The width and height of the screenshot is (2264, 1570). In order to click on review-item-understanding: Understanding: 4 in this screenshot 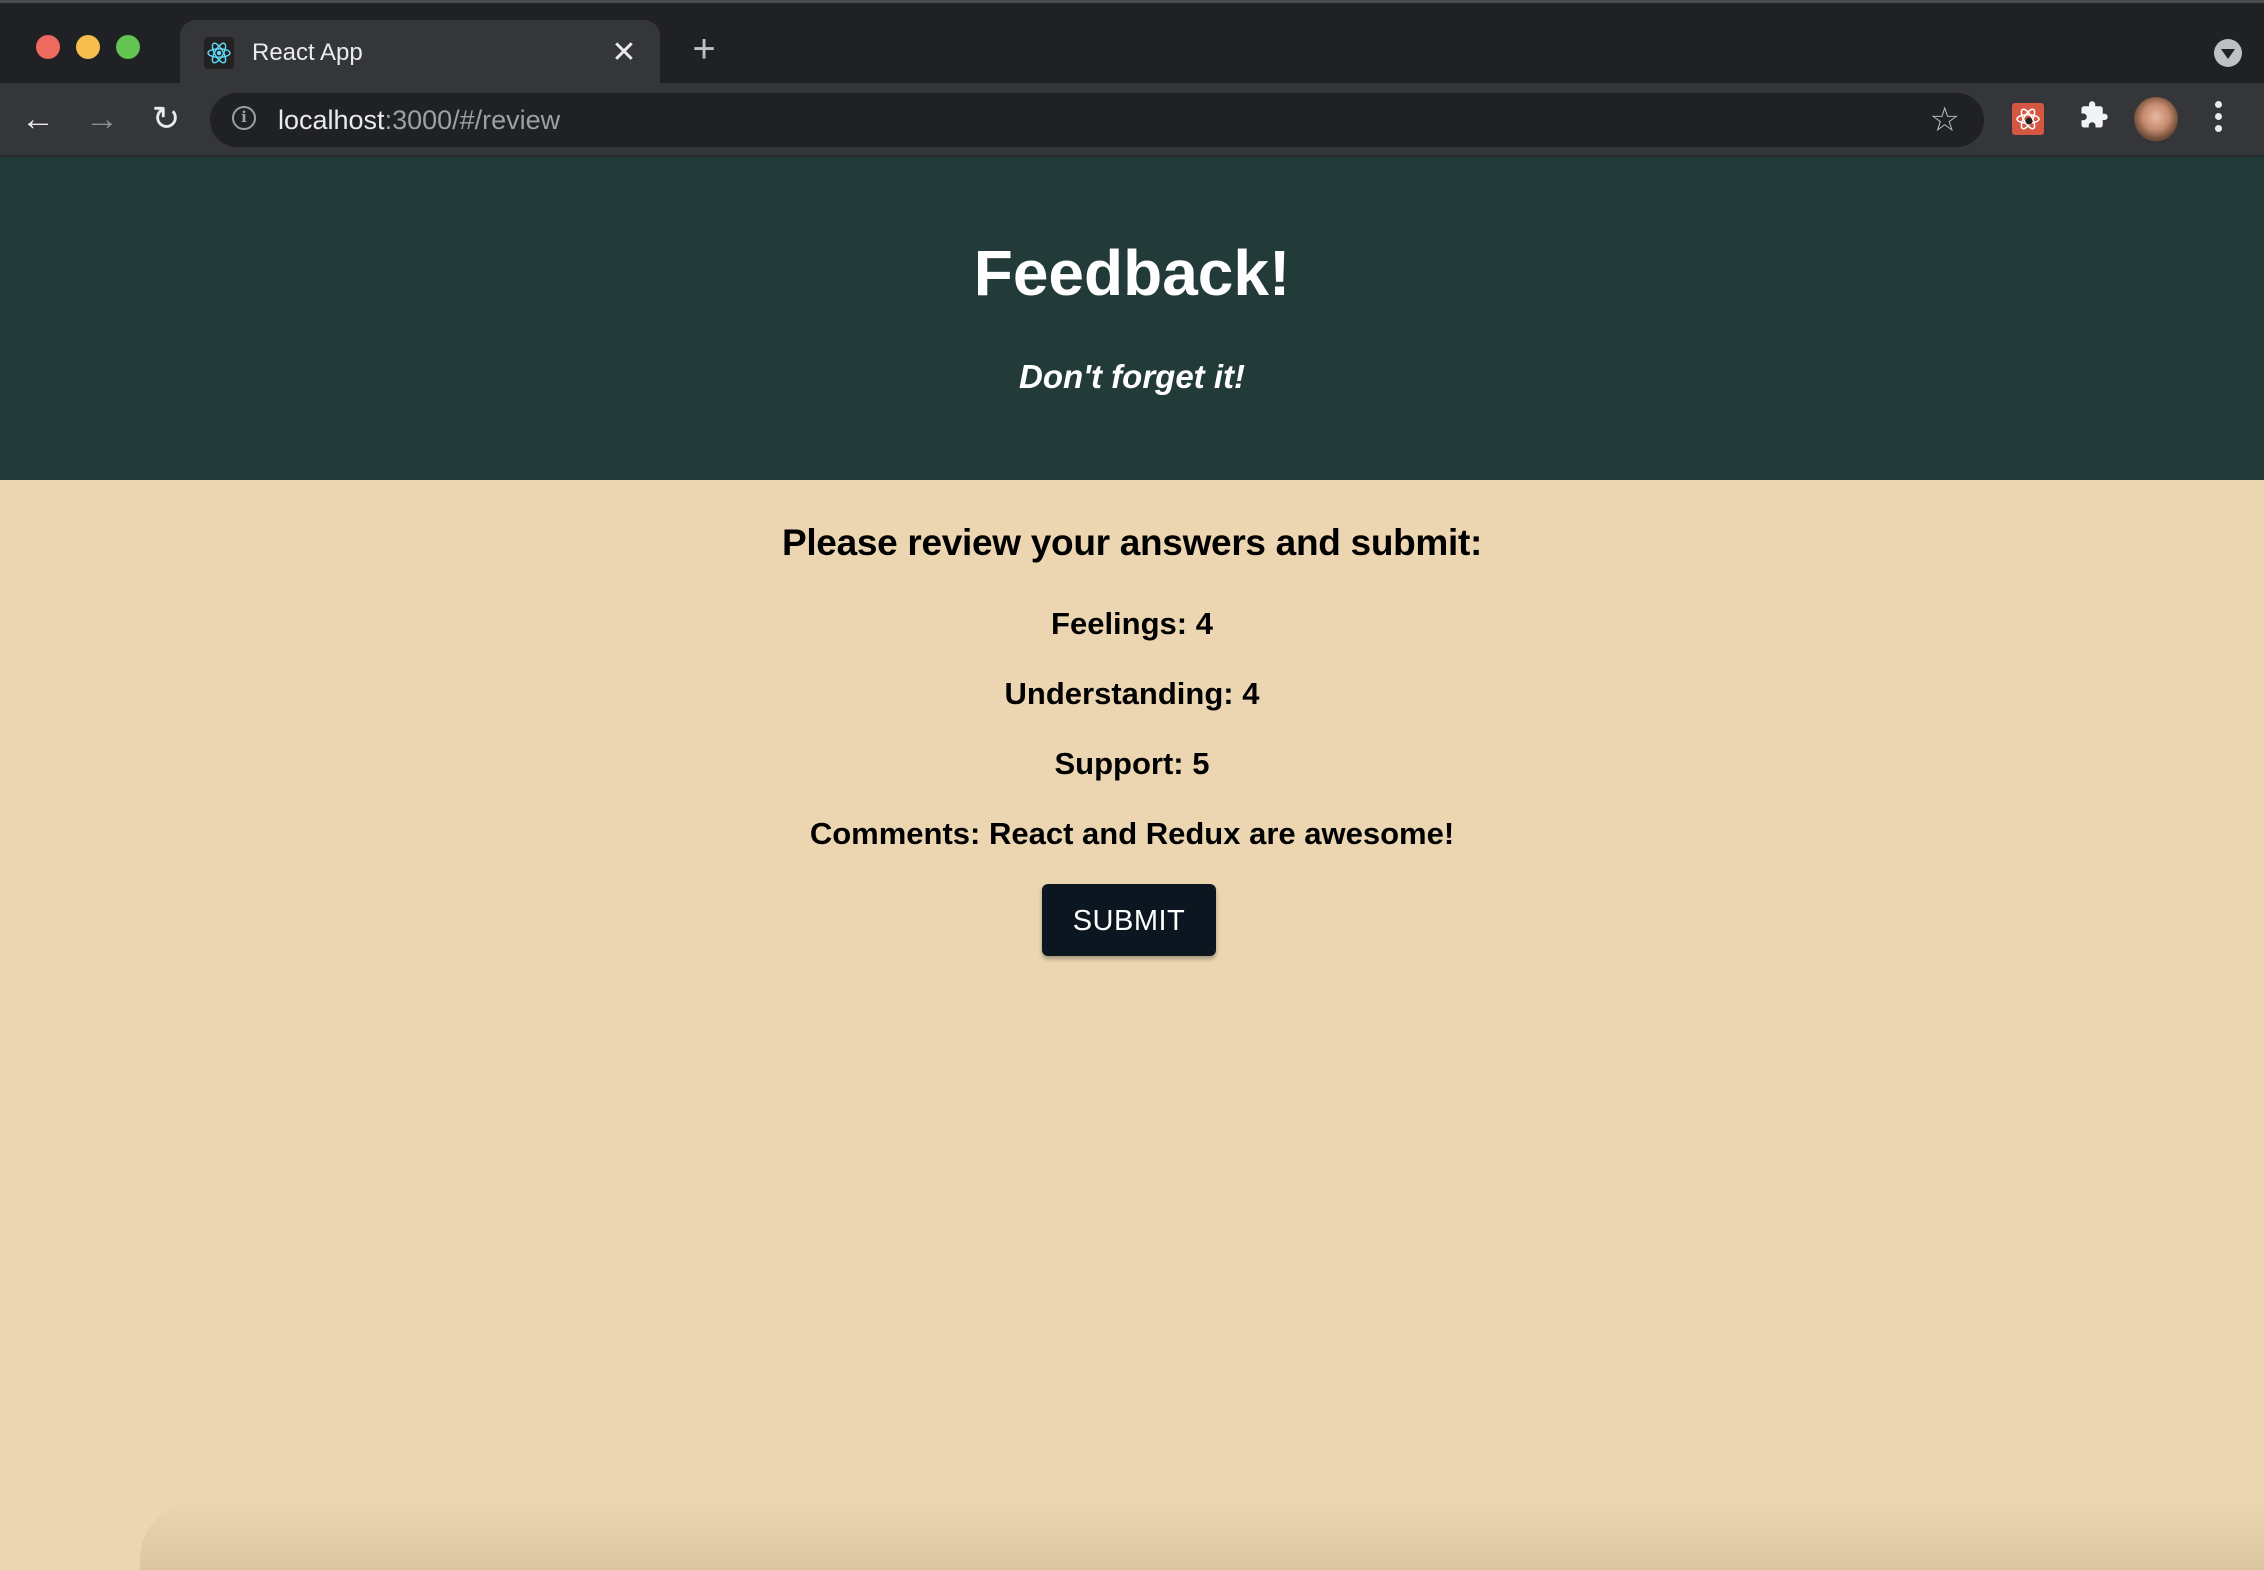, I will do `click(1132, 693)`.